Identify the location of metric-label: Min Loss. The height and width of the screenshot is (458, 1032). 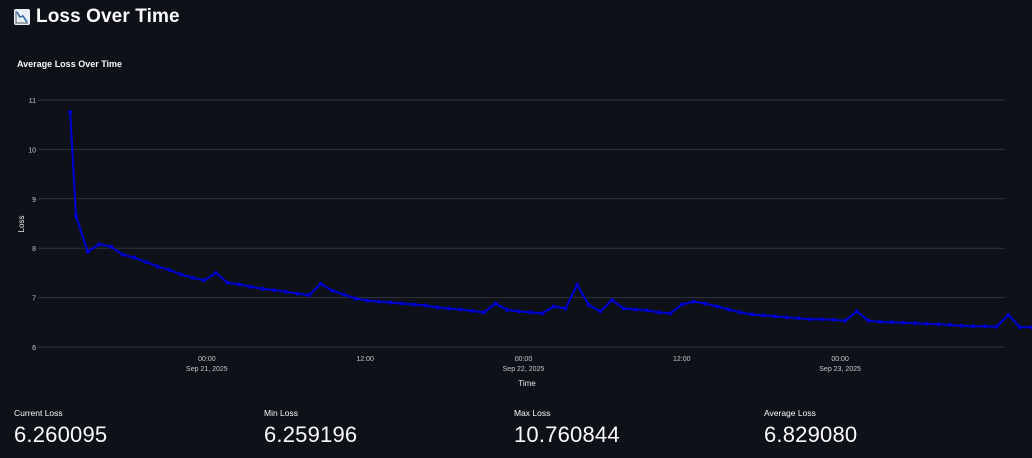
(281, 413).